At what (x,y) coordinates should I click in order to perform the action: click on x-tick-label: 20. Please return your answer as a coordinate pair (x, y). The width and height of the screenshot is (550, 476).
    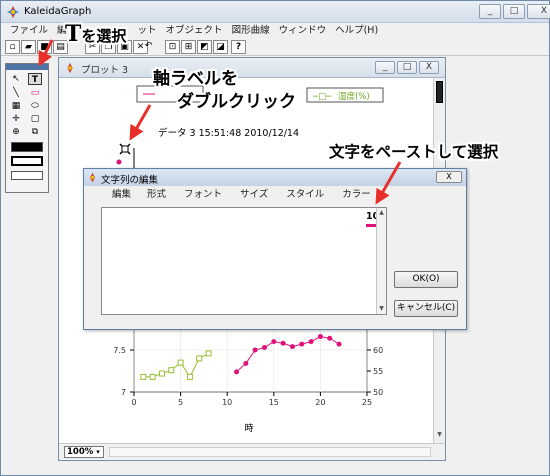
    Looking at the image, I should click on (320, 402).